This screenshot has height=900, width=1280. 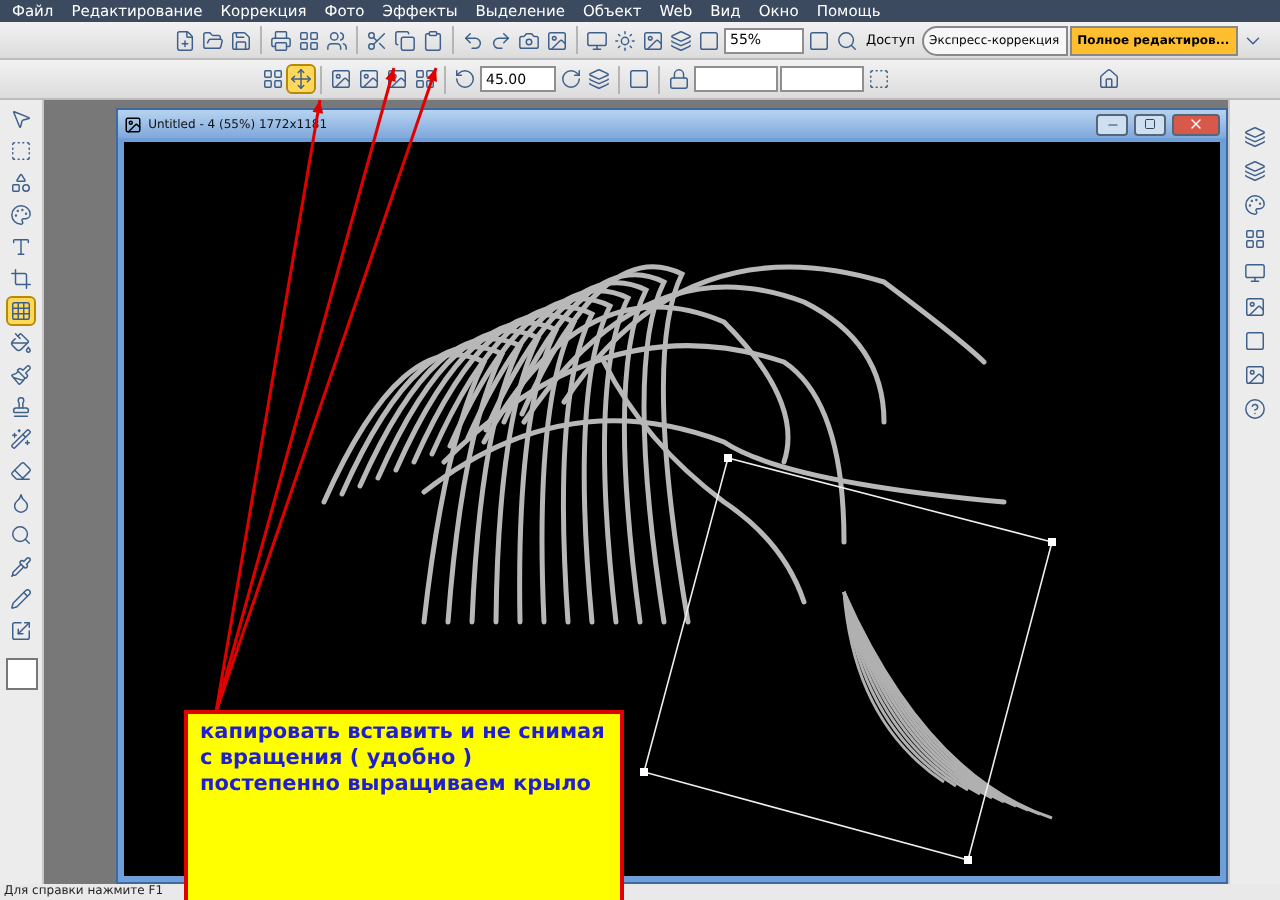 I want to click on width-field, so click(x=736, y=79).